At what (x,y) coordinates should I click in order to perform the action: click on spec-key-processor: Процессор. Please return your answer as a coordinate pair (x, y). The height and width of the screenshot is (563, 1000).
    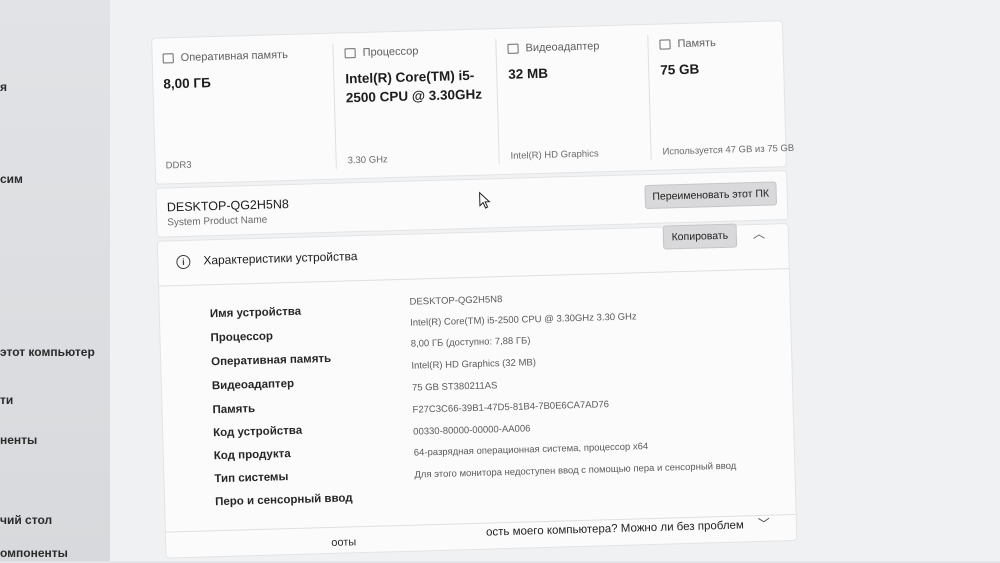
    Looking at the image, I should click on (242, 337).